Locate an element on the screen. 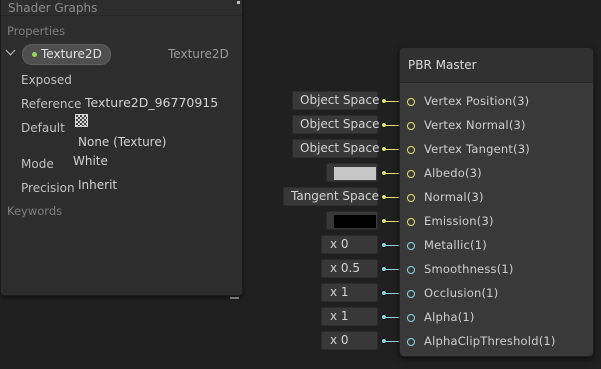 This screenshot has width=601, height=369. slot-smoothness: Smoothness(1) is located at coordinates (496, 271).